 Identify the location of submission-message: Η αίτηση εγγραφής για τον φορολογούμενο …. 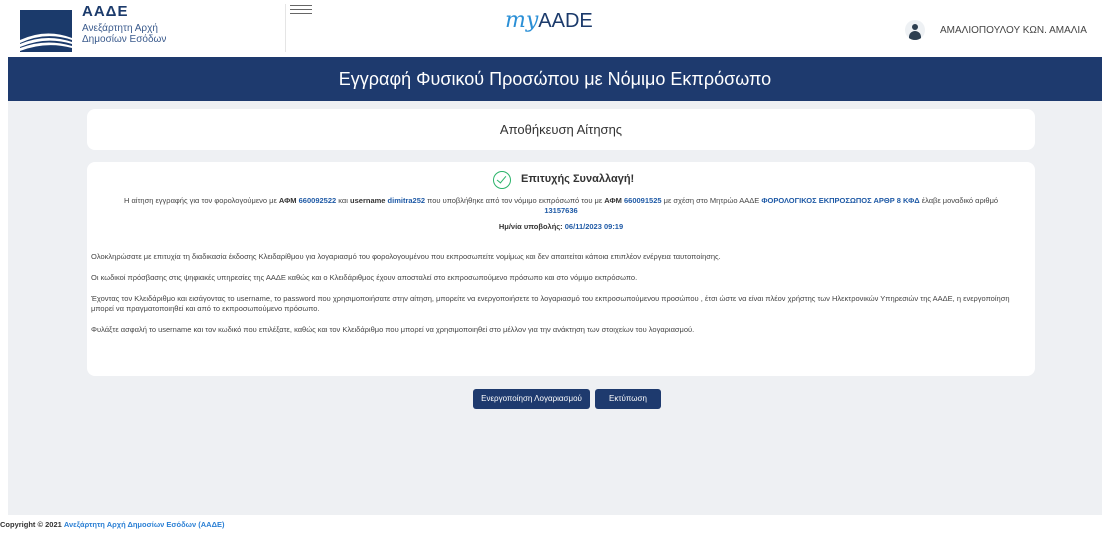
(561, 206).